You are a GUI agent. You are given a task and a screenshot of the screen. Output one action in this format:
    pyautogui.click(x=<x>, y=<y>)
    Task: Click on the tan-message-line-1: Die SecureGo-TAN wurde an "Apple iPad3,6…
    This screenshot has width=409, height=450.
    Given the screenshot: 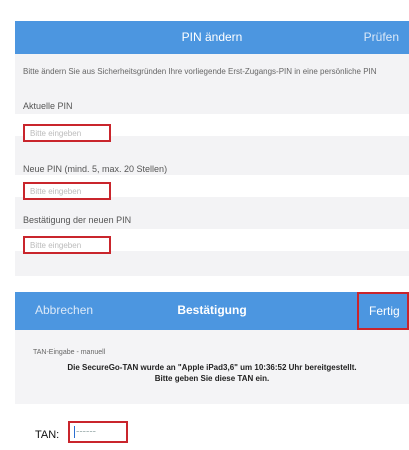 What is the action you would take?
    pyautogui.click(x=212, y=367)
    